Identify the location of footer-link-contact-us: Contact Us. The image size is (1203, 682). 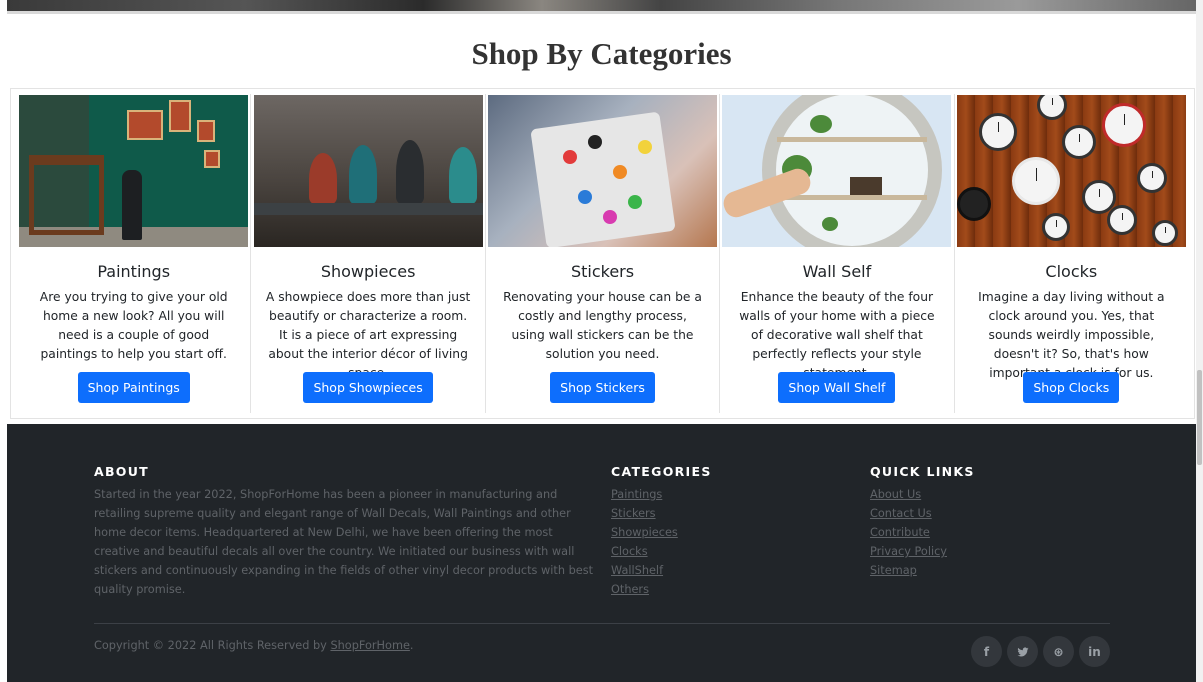
(922, 513).